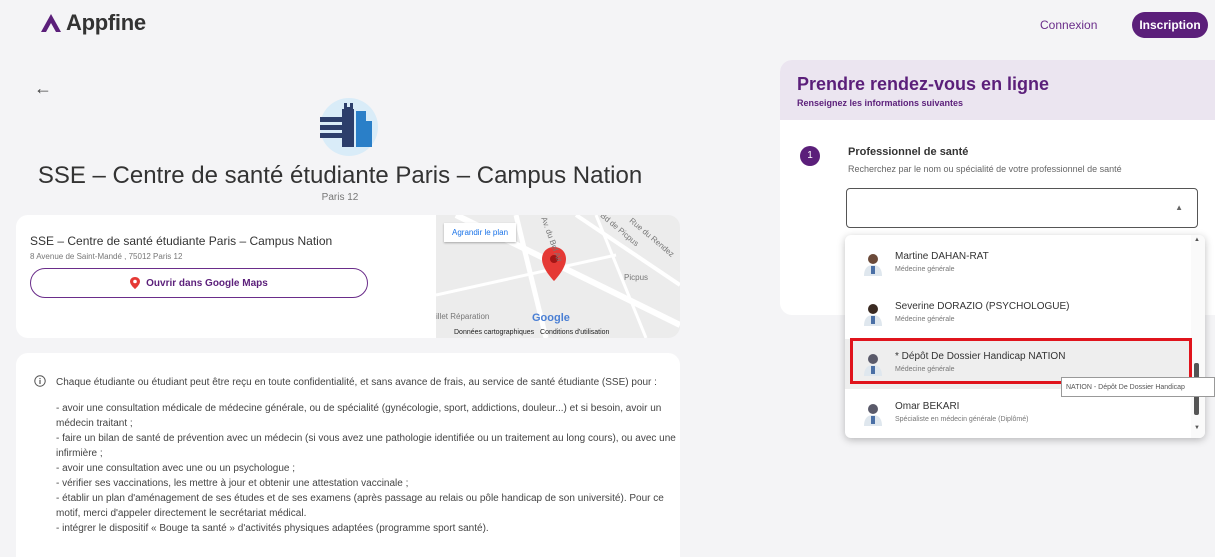  Describe the element at coordinates (135, 283) in the screenshot. I see `map-pin-icon` at that location.